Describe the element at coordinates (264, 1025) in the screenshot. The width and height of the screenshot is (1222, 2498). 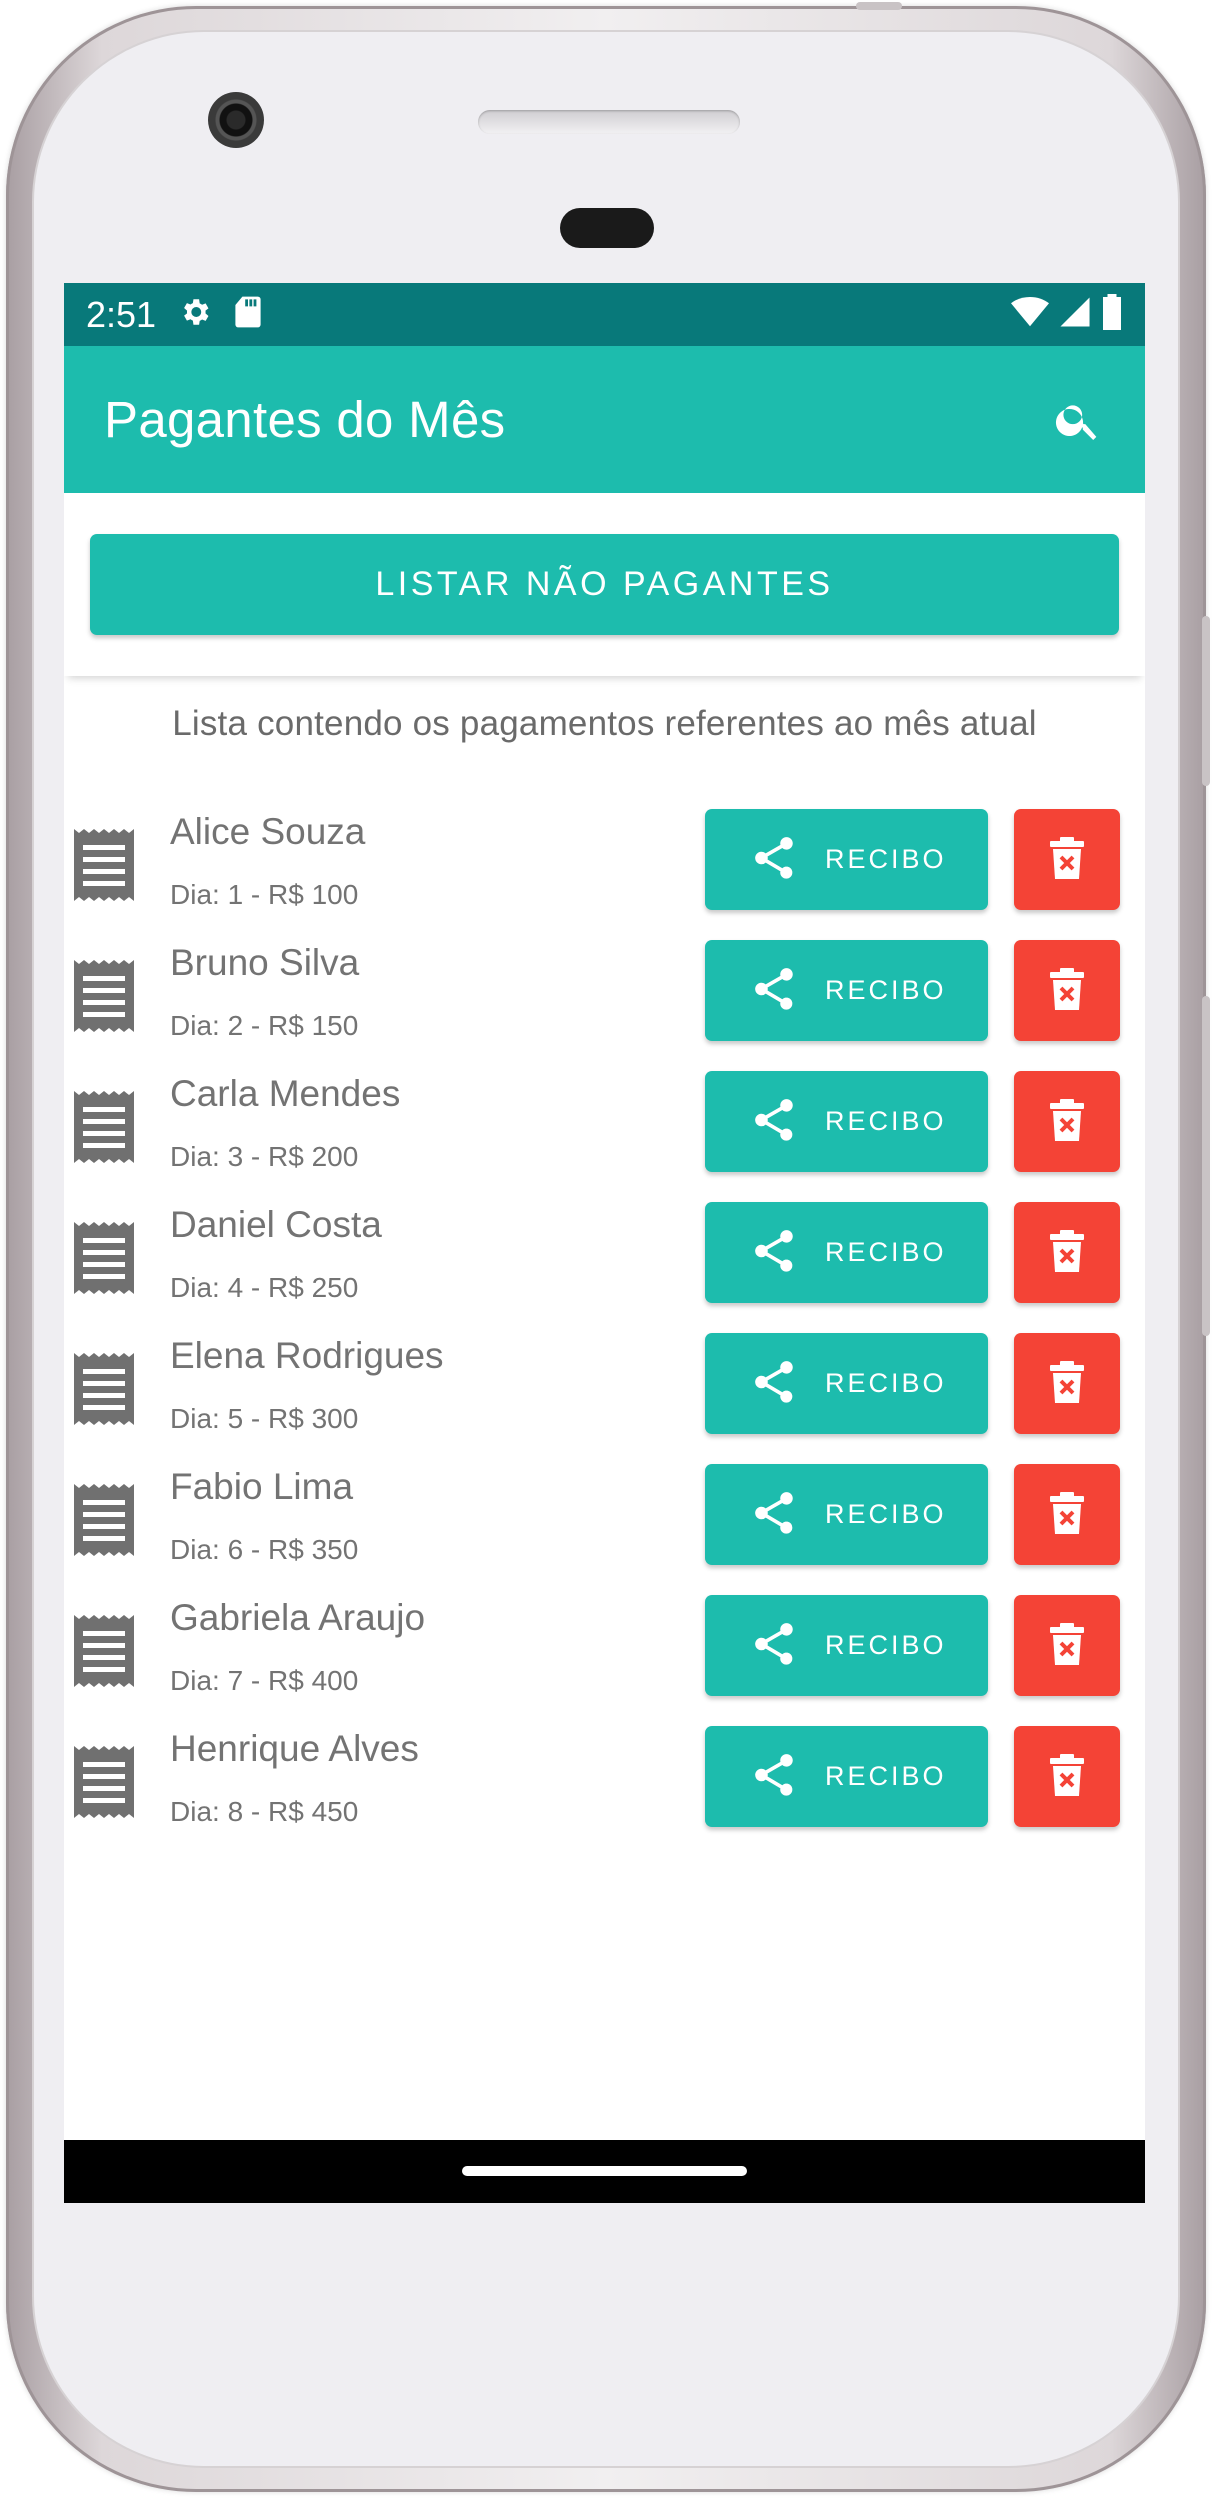
I see `payment-detail: Dia: 2 - R$ 150` at that location.